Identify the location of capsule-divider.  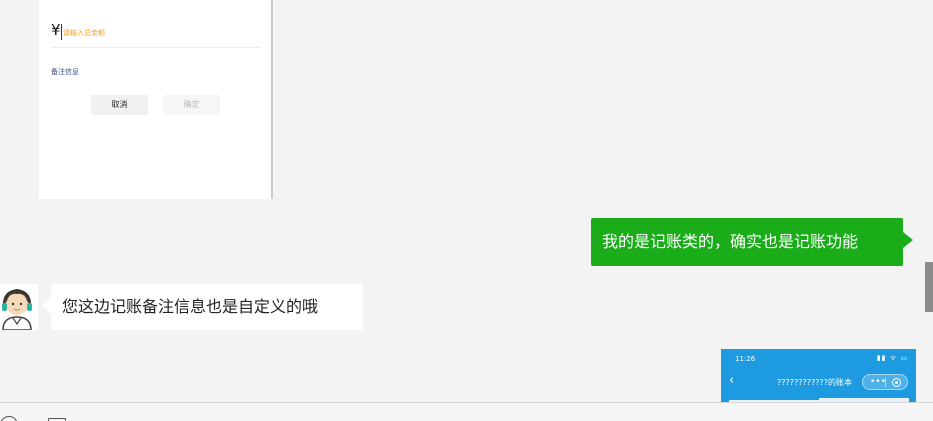
(885, 382).